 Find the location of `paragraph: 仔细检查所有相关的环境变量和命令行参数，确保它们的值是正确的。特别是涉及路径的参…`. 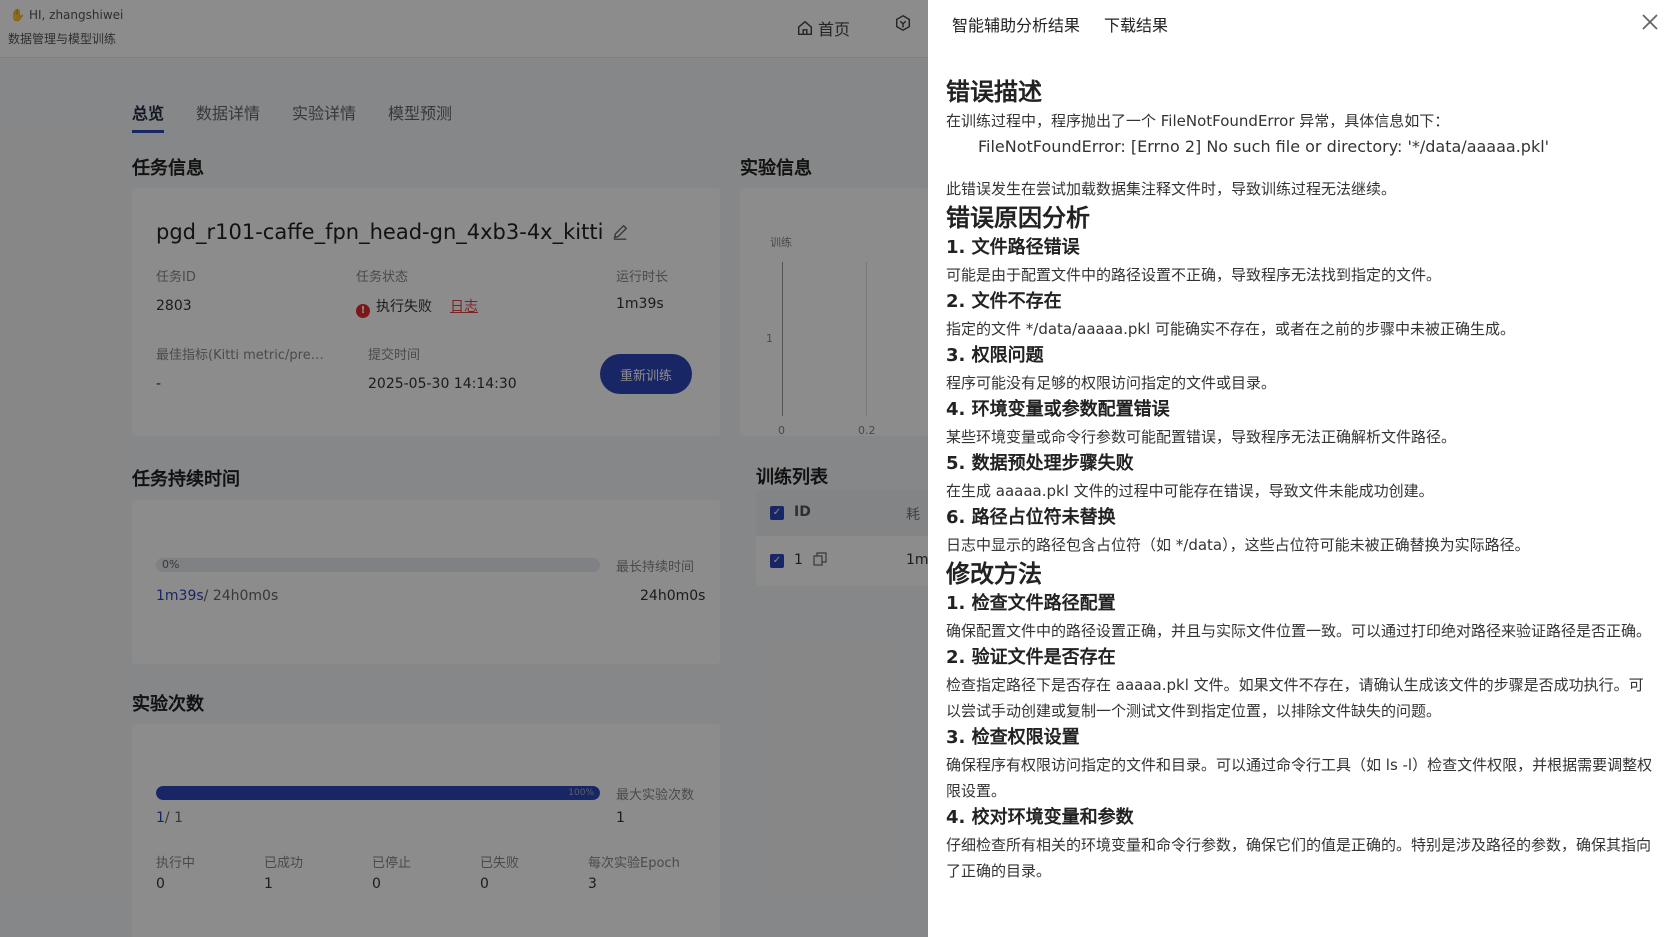

paragraph: 仔细检查所有相关的环境变量和命令行参数，确保它们的值是正确的。特别是涉及路径的参… is located at coordinates (1299, 858).